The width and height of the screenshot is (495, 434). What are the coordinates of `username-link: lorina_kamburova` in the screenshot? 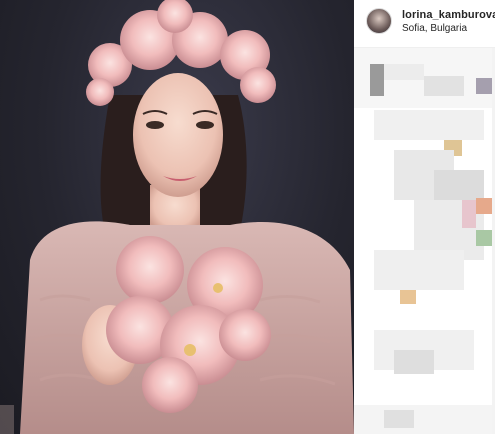 It's located at (448, 15).